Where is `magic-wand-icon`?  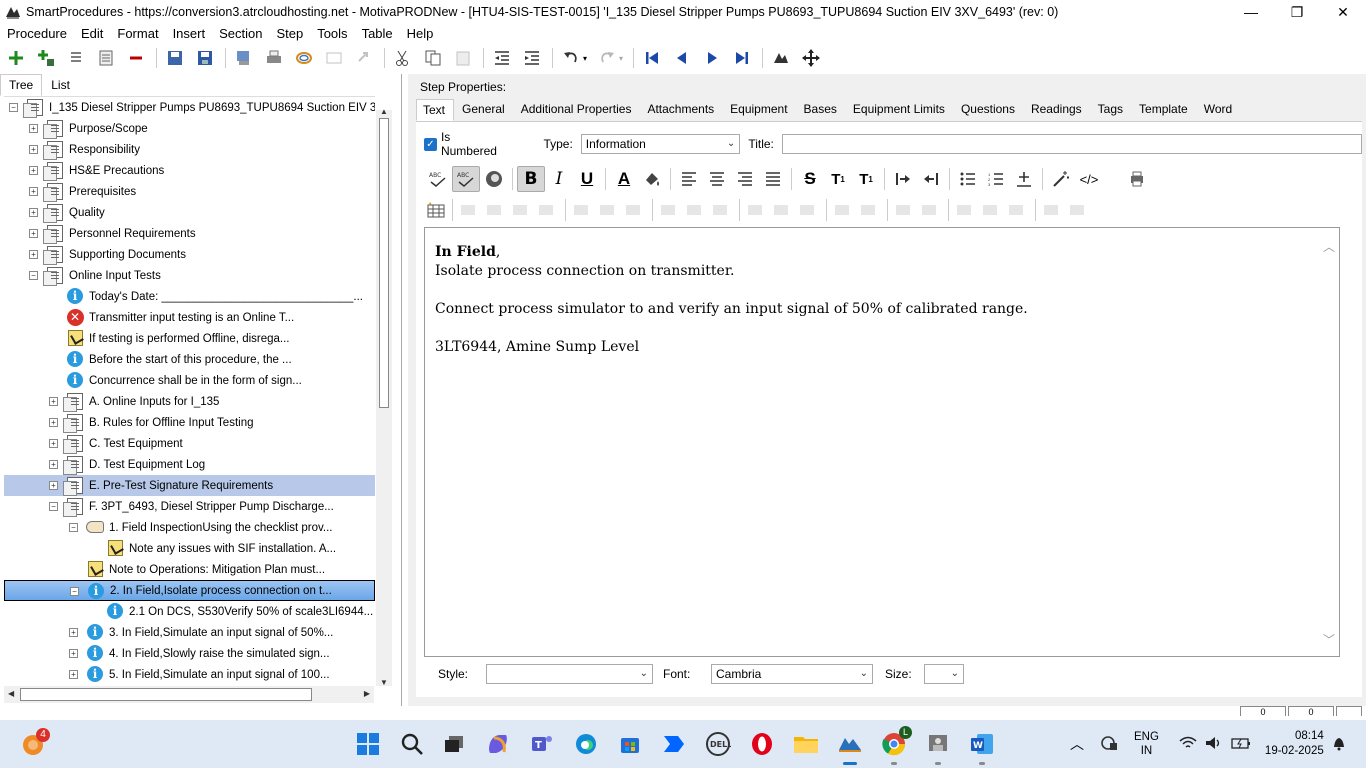 magic-wand-icon is located at coordinates (1061, 179).